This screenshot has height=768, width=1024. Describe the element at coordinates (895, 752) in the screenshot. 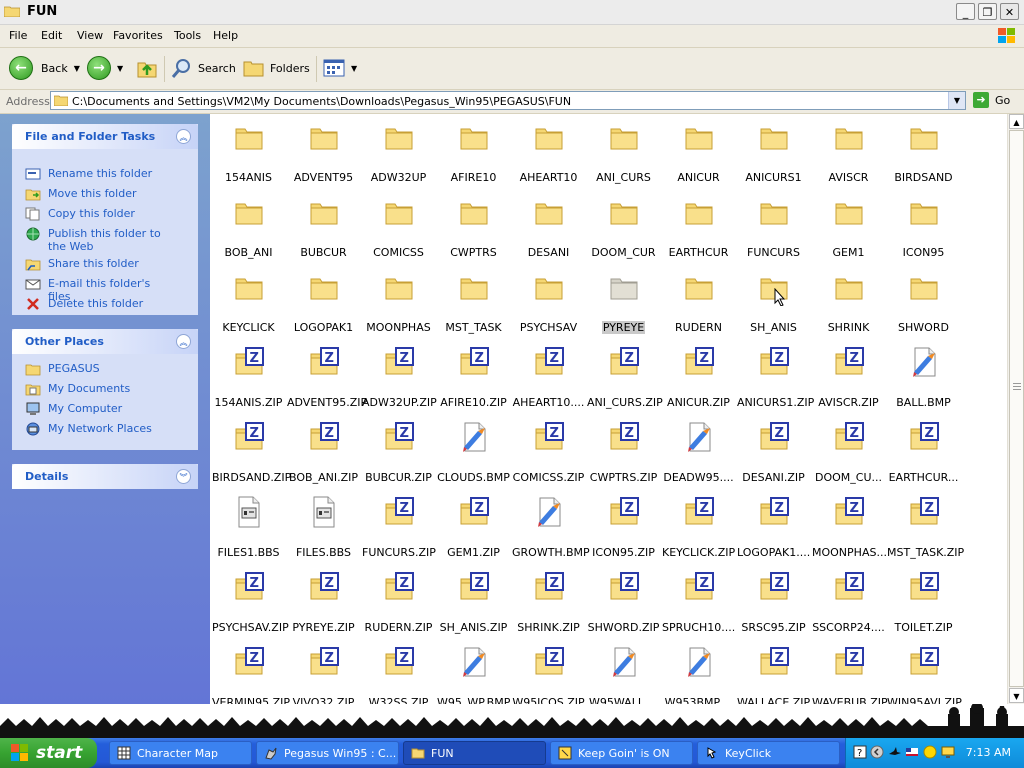

I see `bird-icon` at that location.